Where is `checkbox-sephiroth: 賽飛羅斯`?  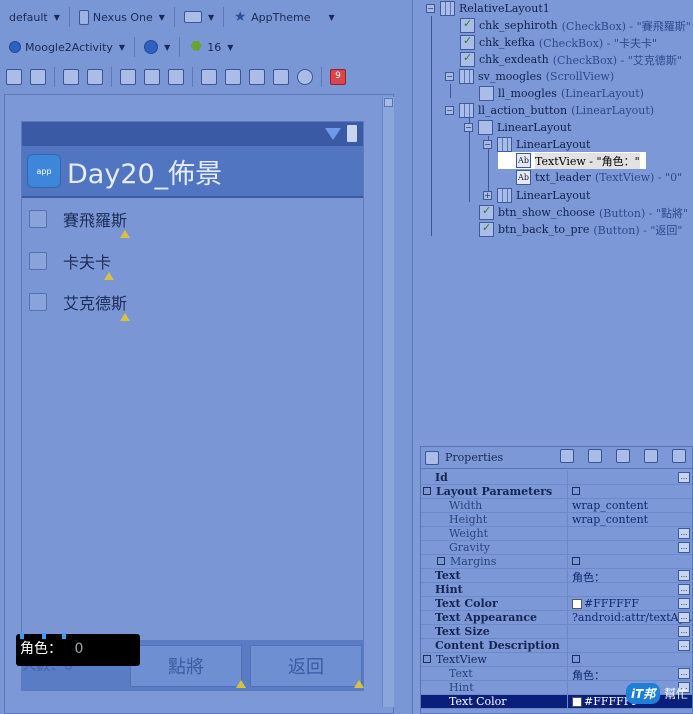 checkbox-sephiroth: 賽飛羅斯 is located at coordinates (78, 219).